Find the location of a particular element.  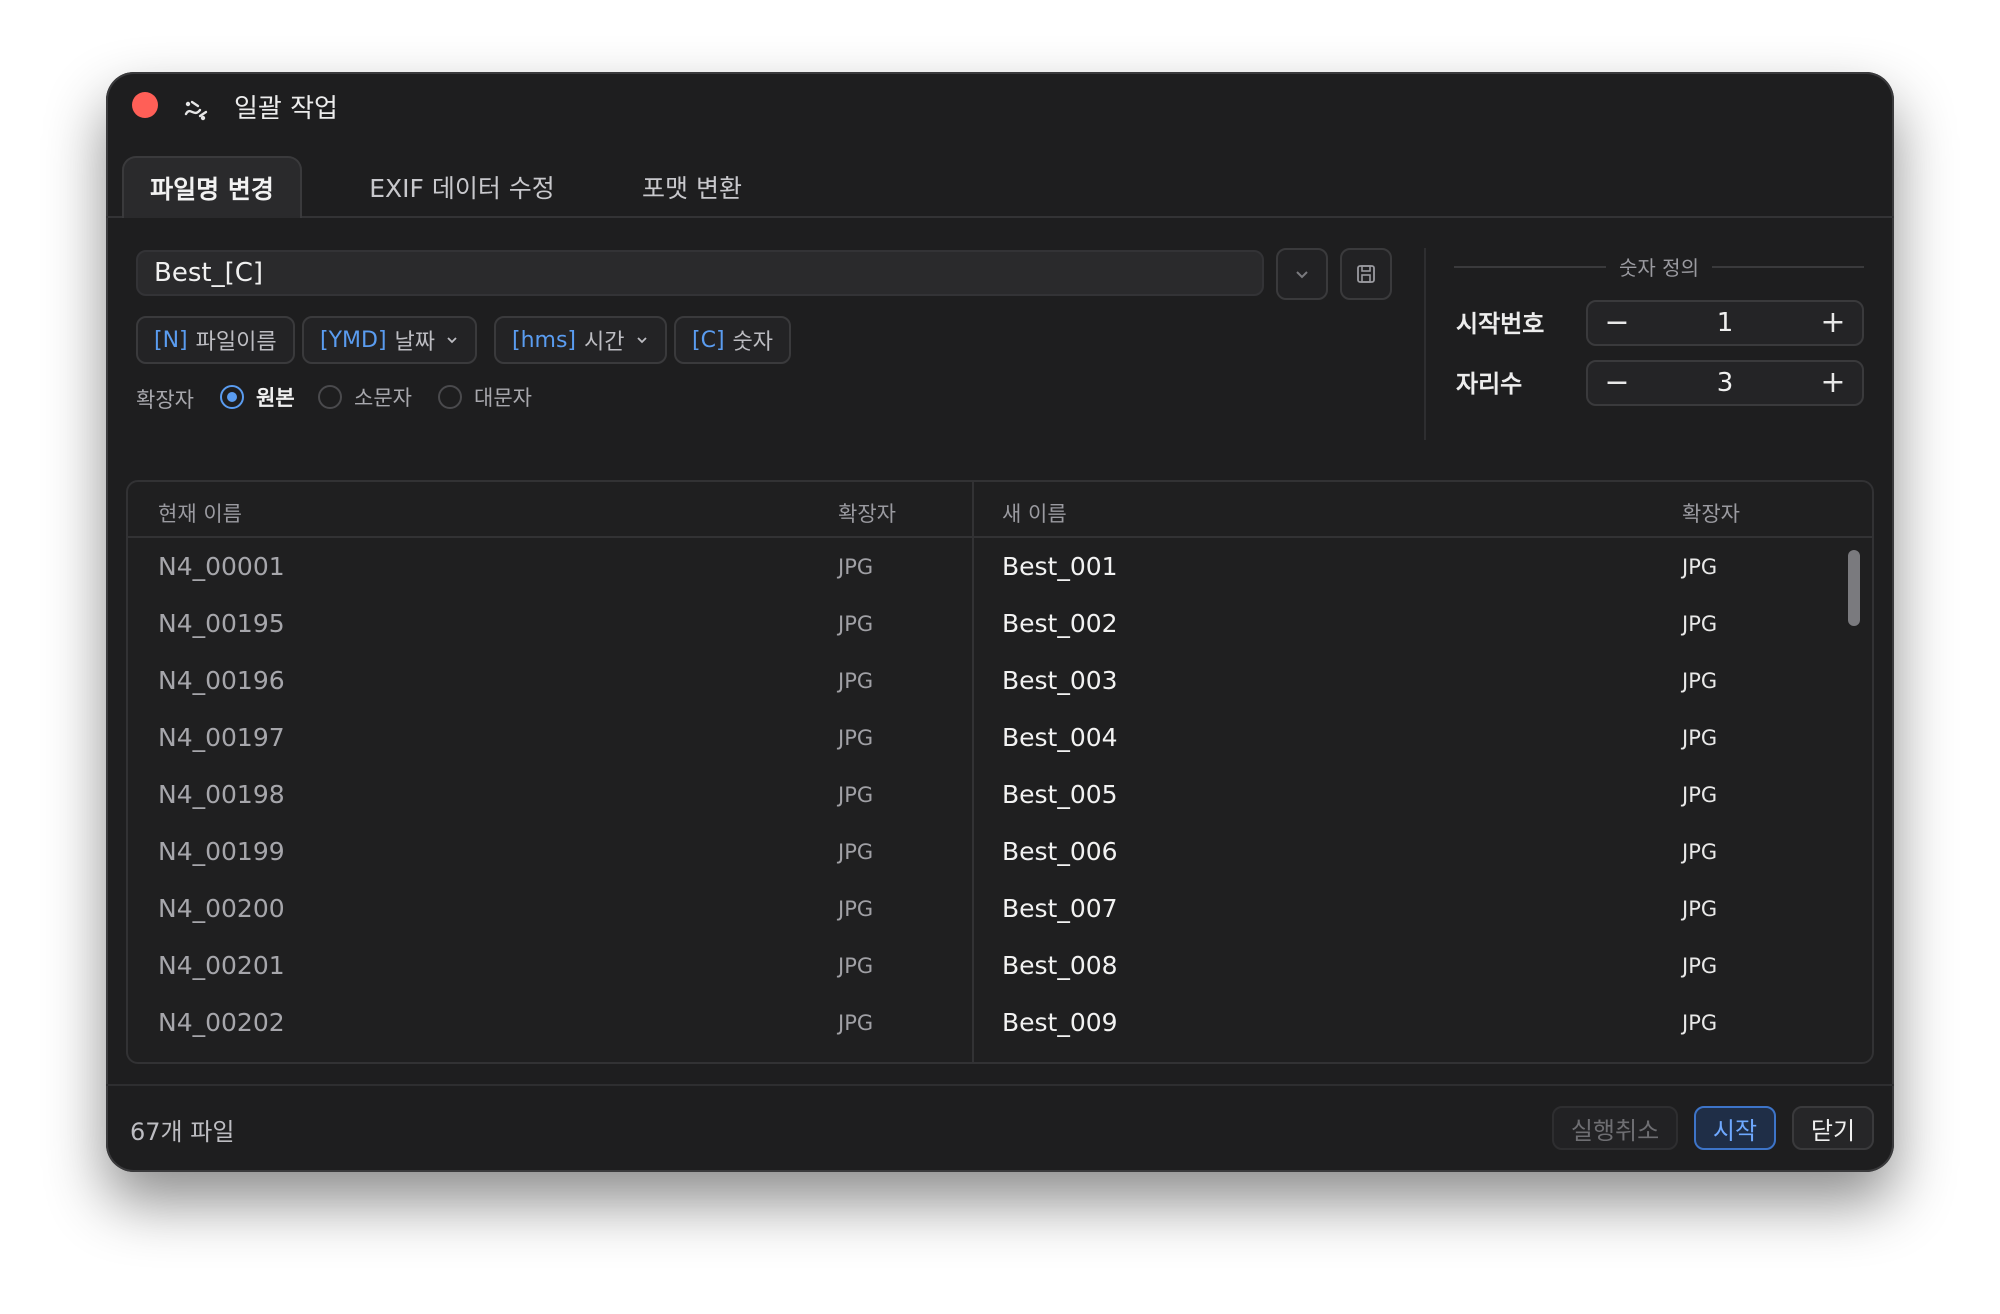

digits-value: 3 is located at coordinates (1725, 383).